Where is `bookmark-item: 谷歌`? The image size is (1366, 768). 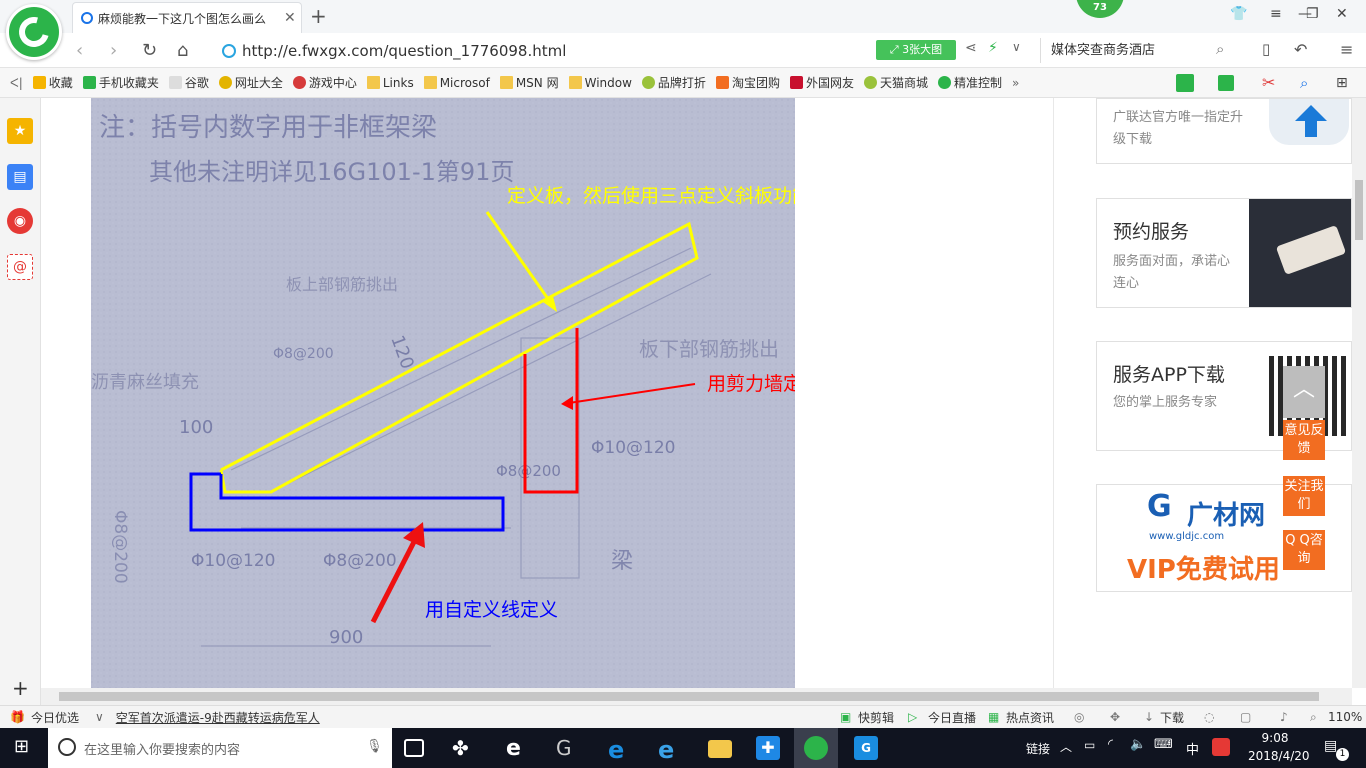
bookmark-item: 谷歌 is located at coordinates (188, 82).